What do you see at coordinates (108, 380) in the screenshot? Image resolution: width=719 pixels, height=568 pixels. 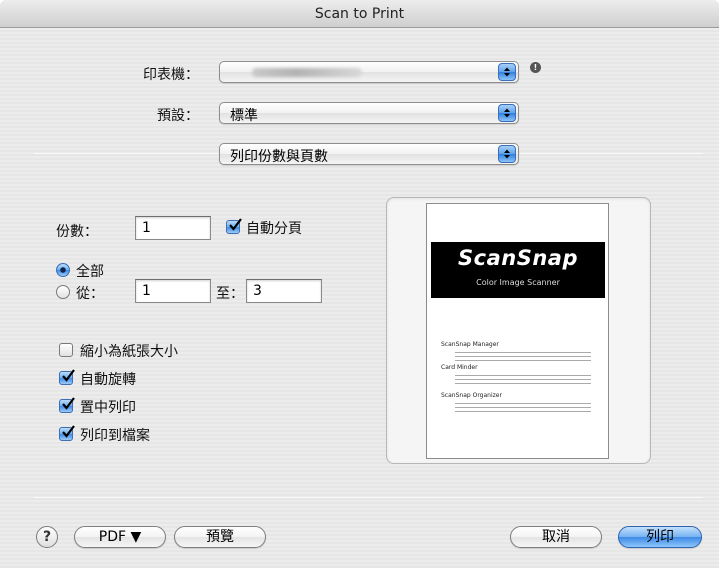 I see `auto-rotate-label: 自動旋轉` at bounding box center [108, 380].